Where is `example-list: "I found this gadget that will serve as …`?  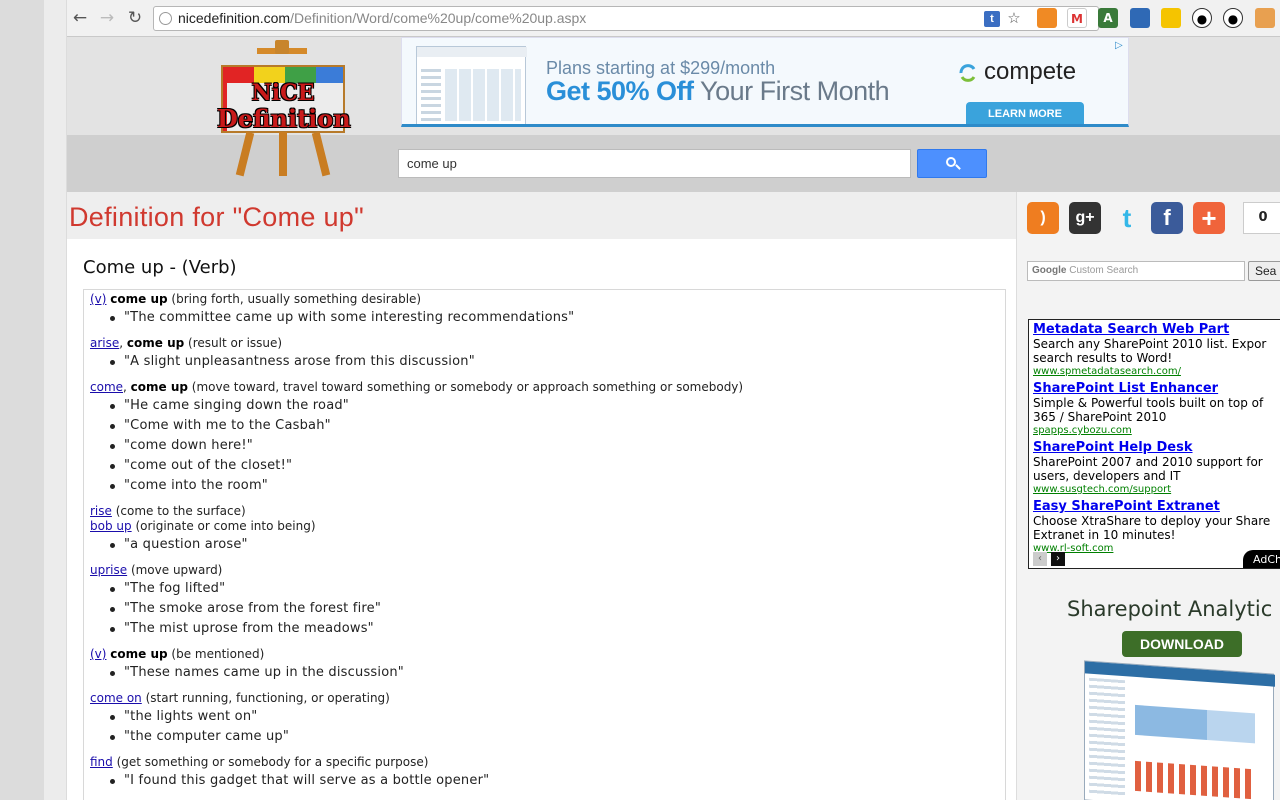
example-list: "I found this gadget that will serve as … is located at coordinates (547, 781).